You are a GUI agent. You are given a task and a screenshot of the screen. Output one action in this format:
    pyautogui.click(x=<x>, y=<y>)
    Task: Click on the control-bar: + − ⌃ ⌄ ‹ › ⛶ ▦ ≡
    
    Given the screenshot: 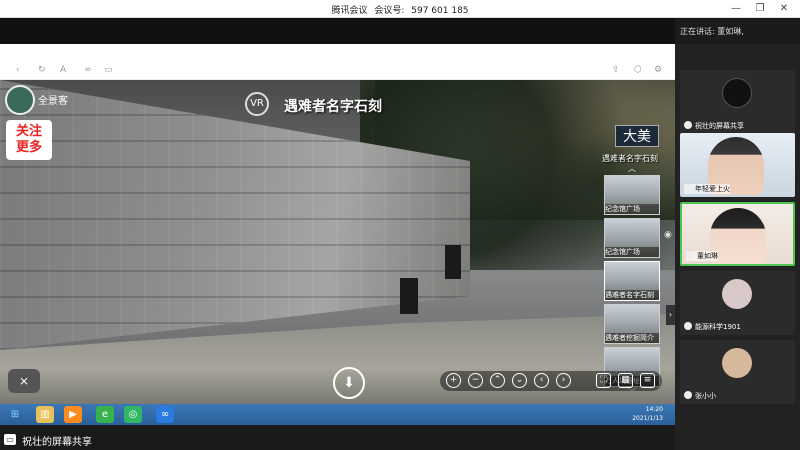 What is the action you would take?
    pyautogui.click(x=551, y=381)
    